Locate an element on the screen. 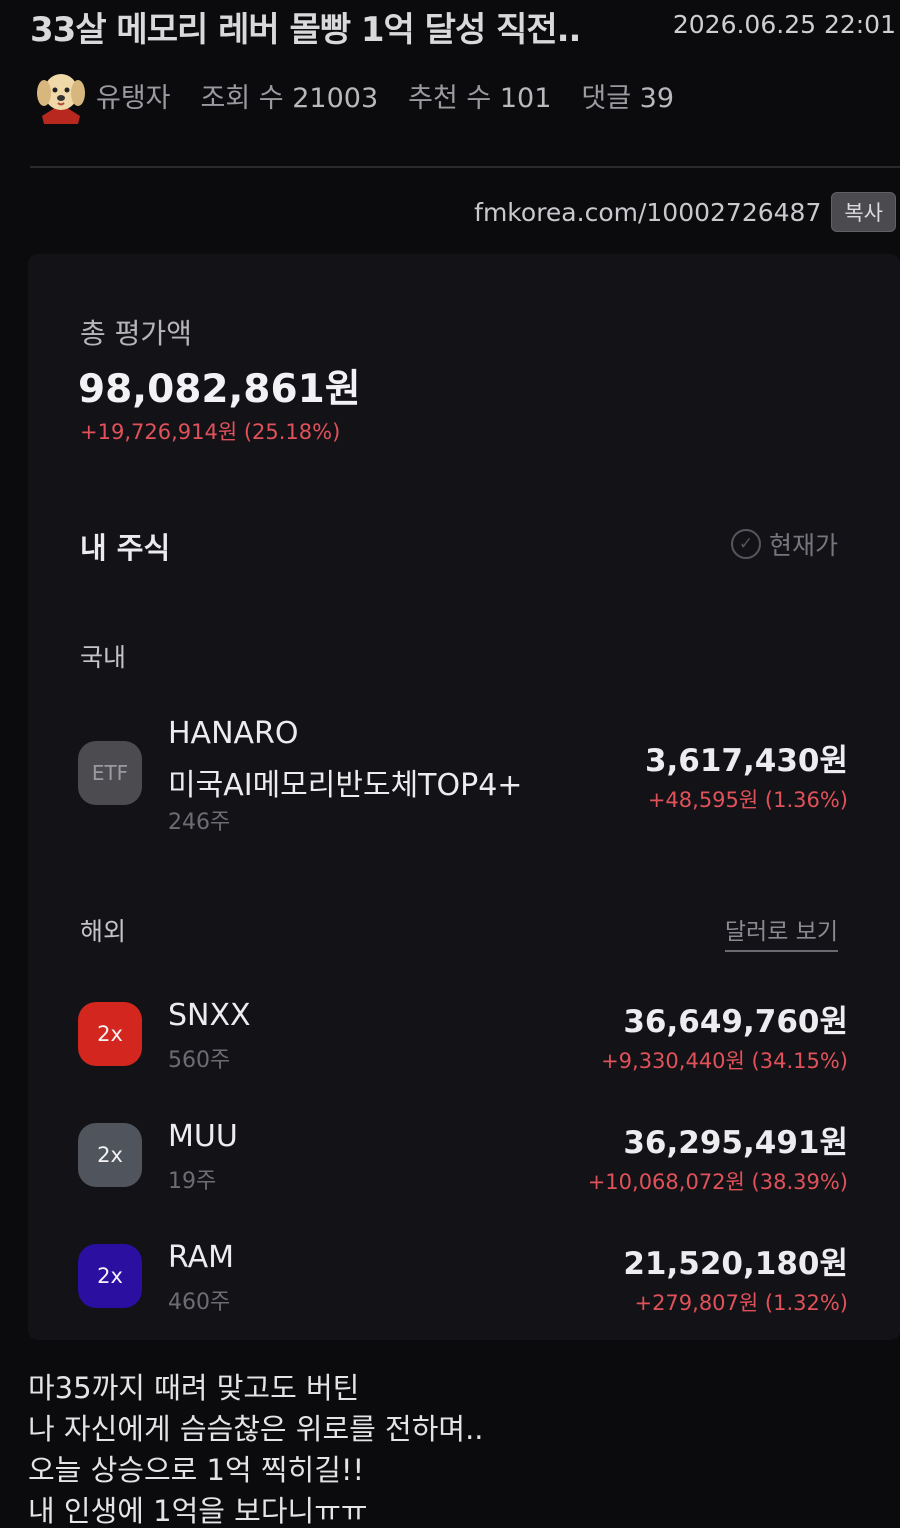 Image resolution: width=900 pixels, height=1528 pixels. domestic-label: 국내 is located at coordinates (103, 657).